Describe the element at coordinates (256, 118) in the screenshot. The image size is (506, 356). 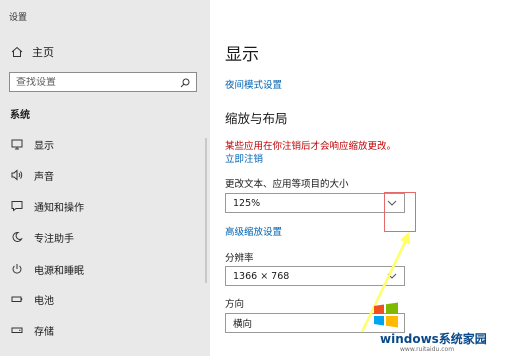
I see `scale-layout-heading: 缩放与布局` at that location.